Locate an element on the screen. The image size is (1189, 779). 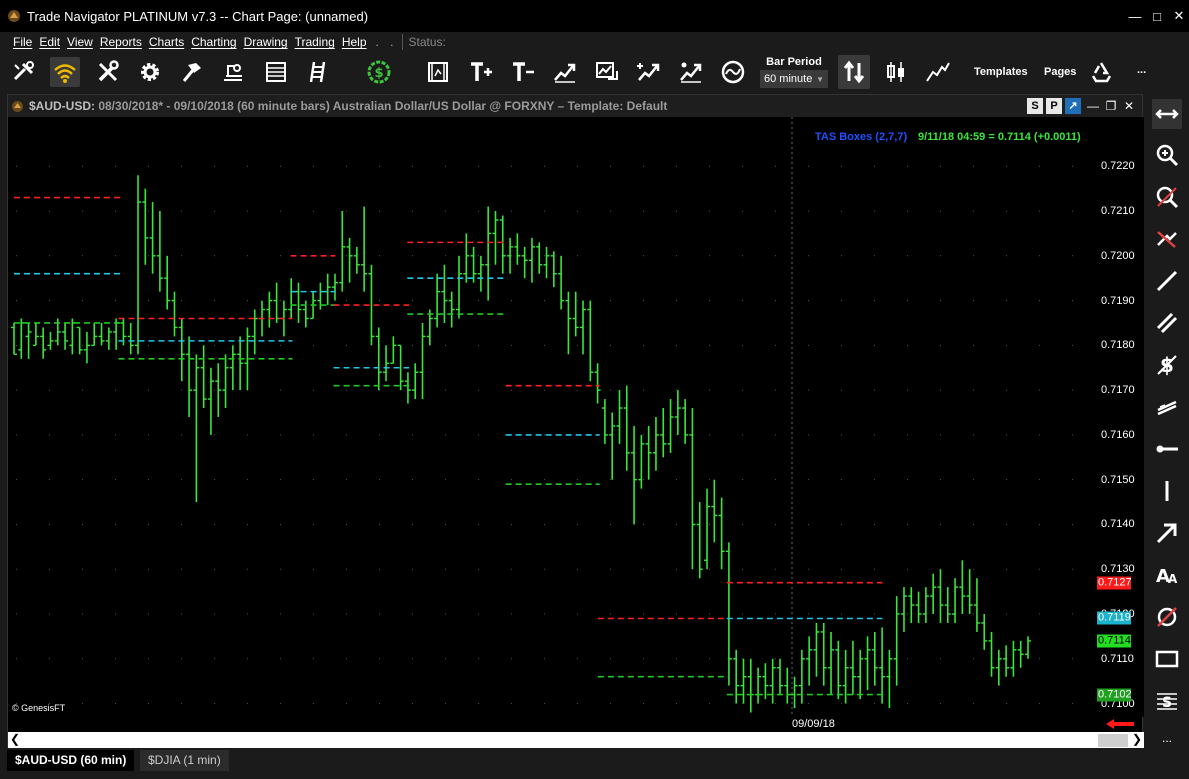
price-tick-label: 0.7200 is located at coordinates (1118, 255).